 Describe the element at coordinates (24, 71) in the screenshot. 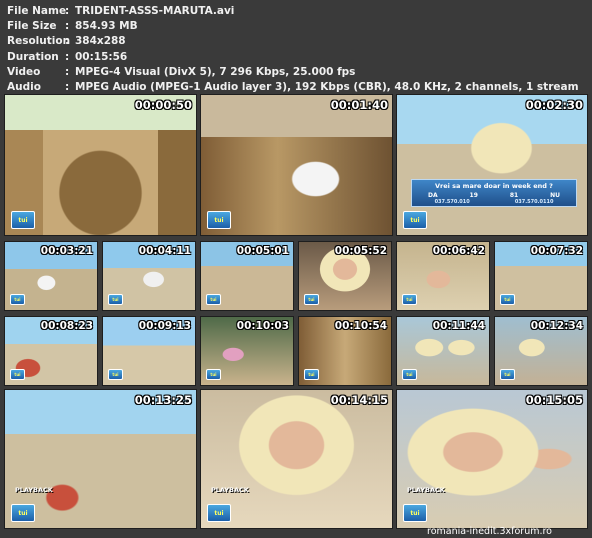

I see `info-label: Video` at that location.